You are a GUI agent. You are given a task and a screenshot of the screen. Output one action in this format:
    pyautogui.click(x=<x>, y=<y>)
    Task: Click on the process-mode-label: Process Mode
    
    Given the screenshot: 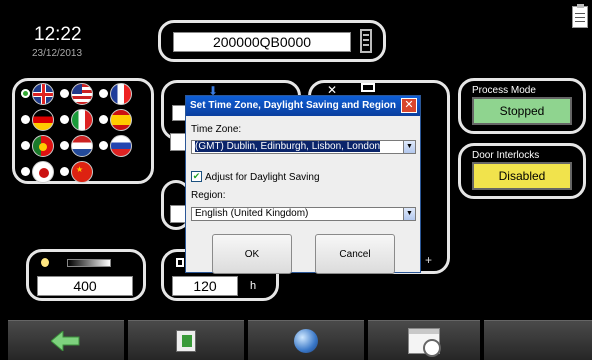 What is the action you would take?
    pyautogui.click(x=504, y=90)
    